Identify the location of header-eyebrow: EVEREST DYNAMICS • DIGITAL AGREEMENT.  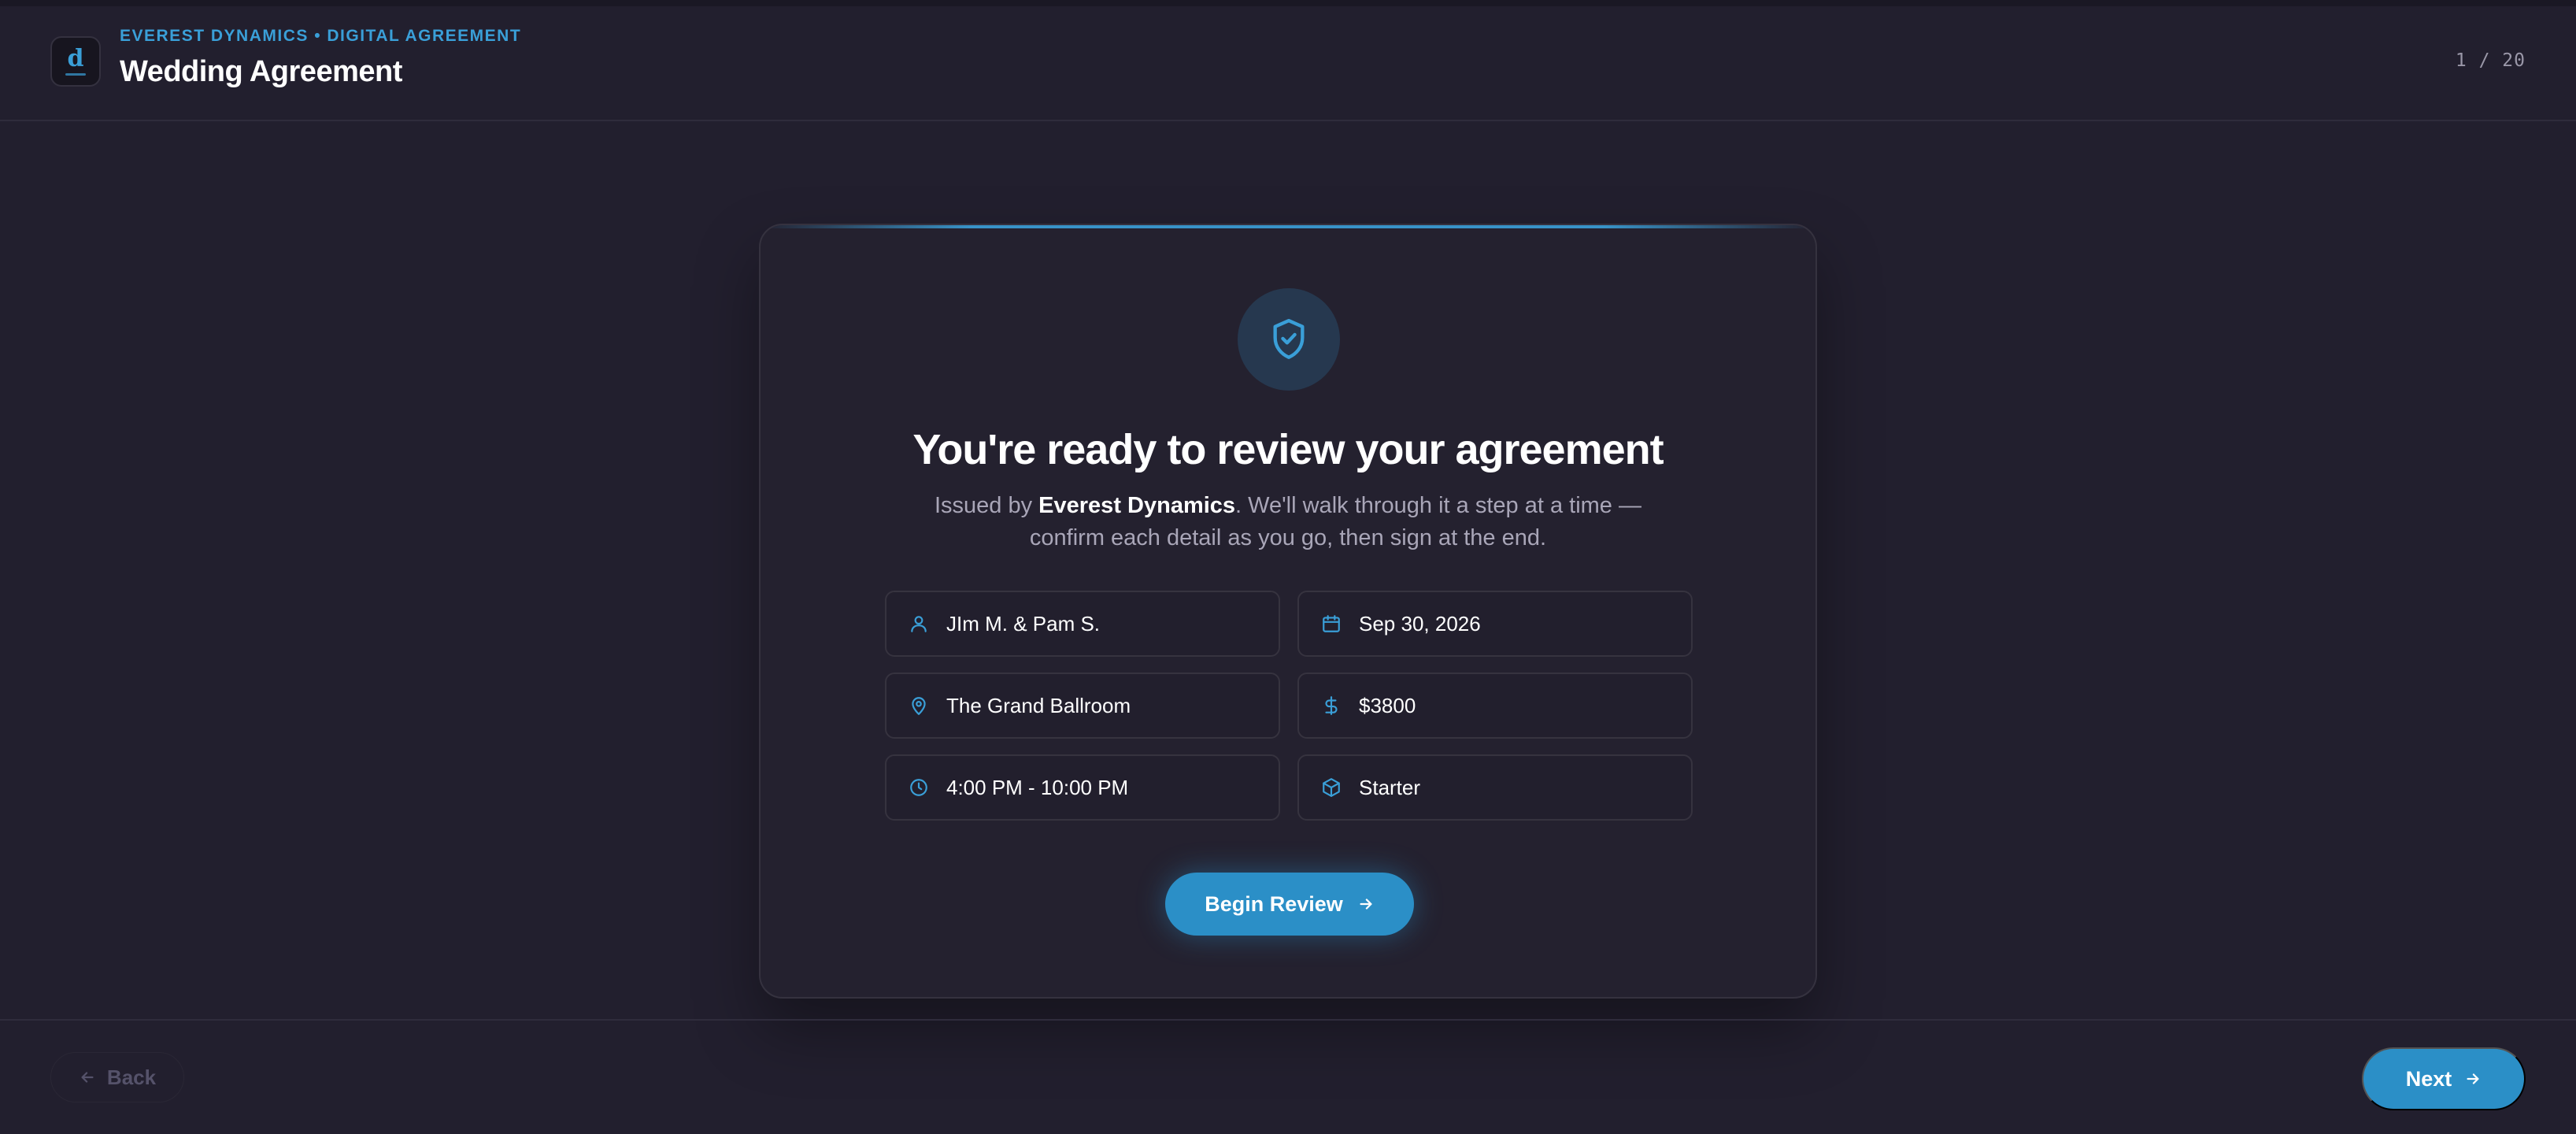
(321, 36).